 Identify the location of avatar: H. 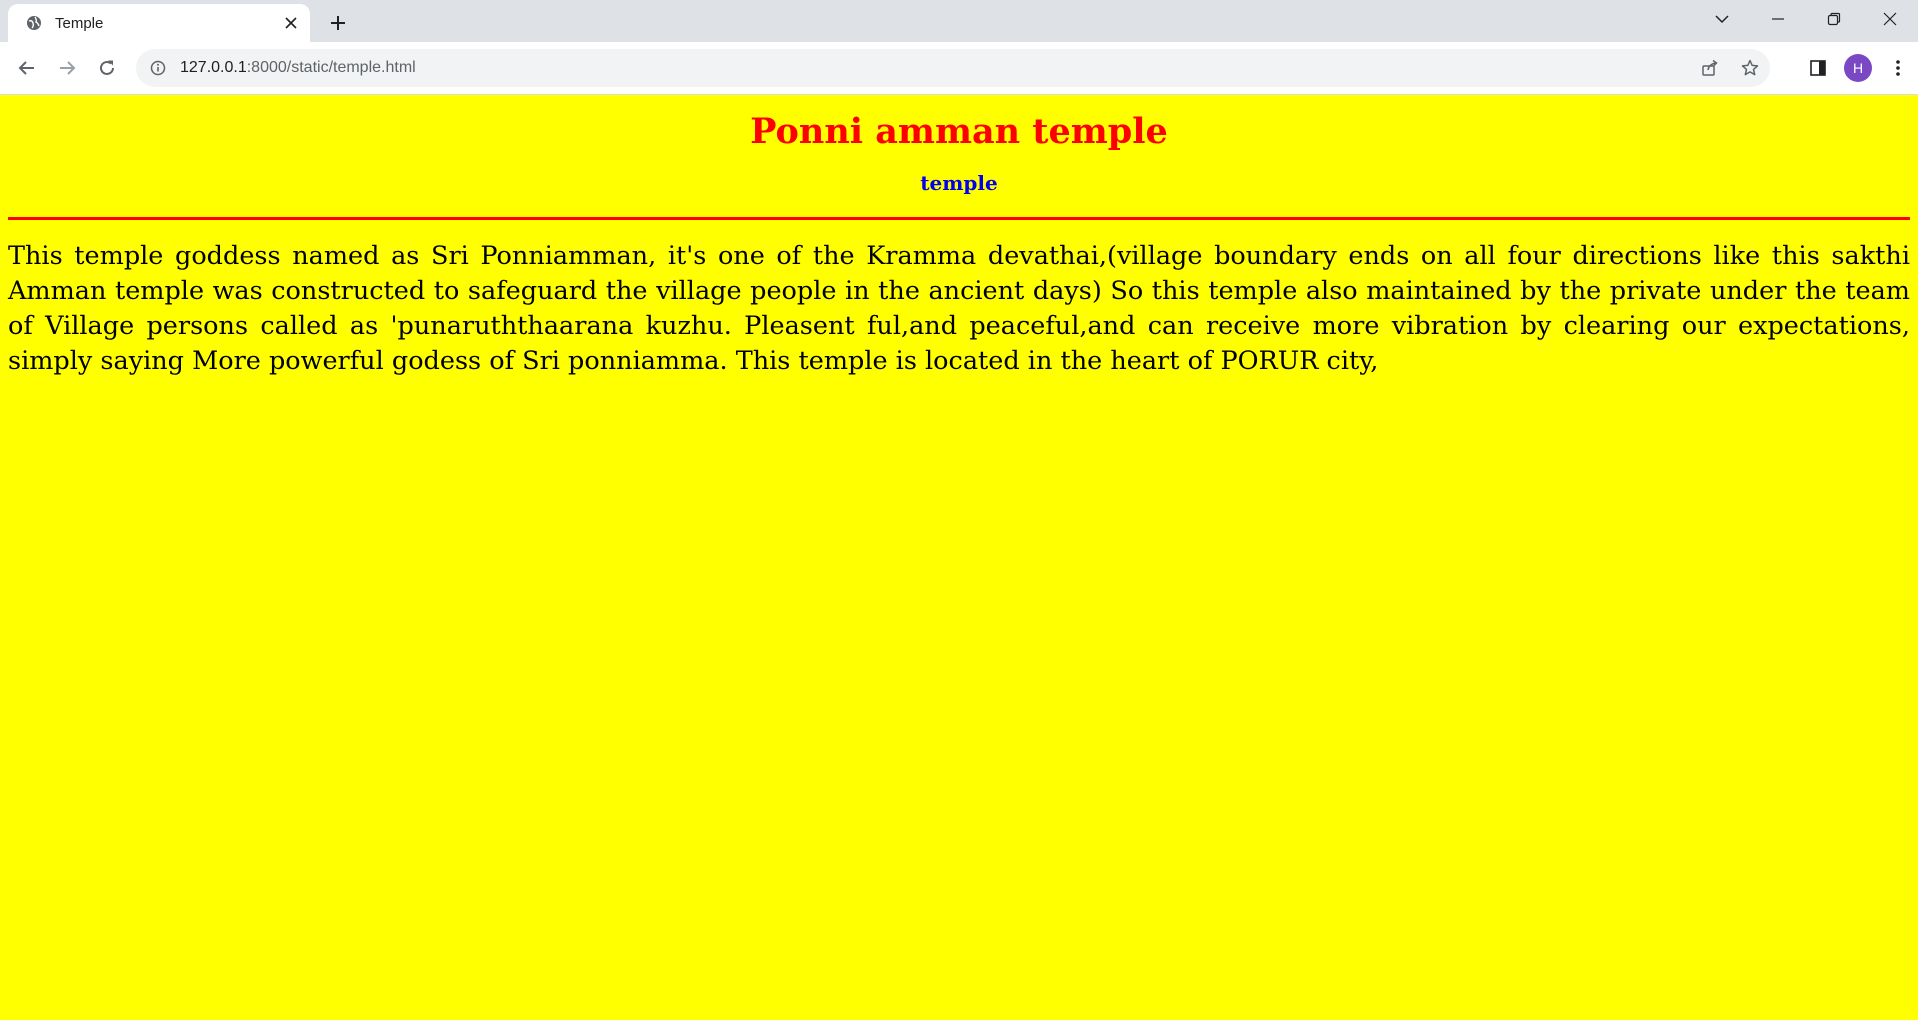
(1858, 68).